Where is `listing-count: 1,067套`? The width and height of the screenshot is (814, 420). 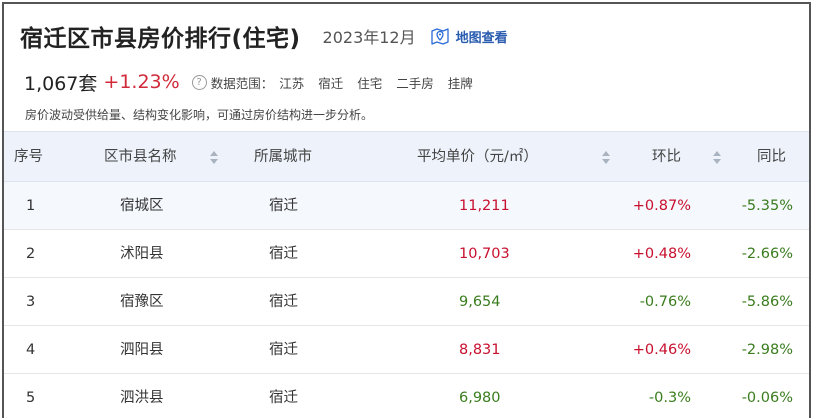 listing-count: 1,067套 is located at coordinates (61, 83).